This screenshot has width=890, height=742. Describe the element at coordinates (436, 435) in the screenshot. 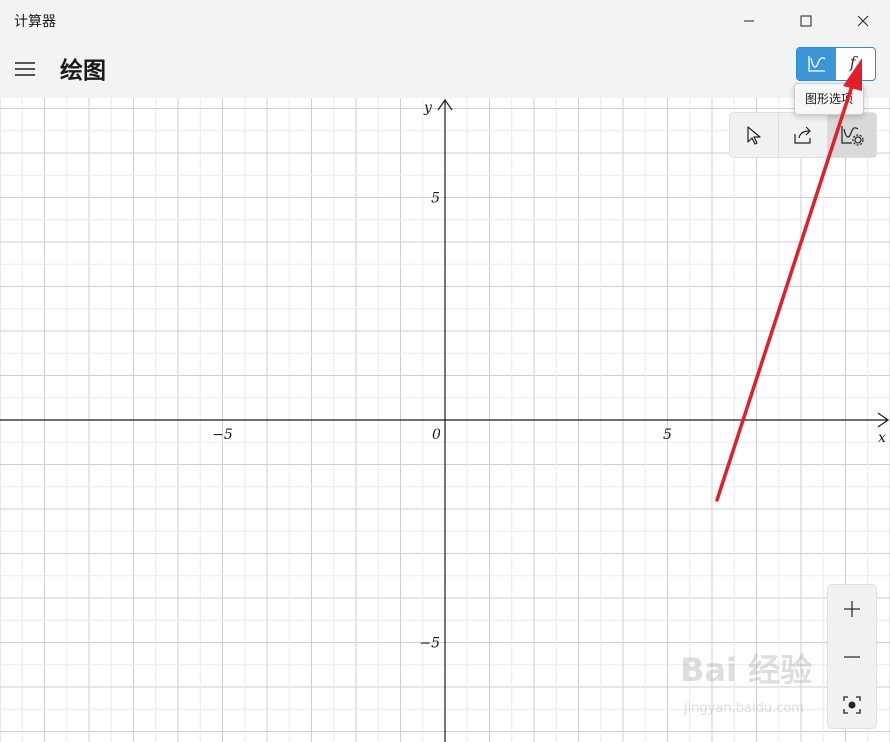

I see `origin-label: 0` at that location.